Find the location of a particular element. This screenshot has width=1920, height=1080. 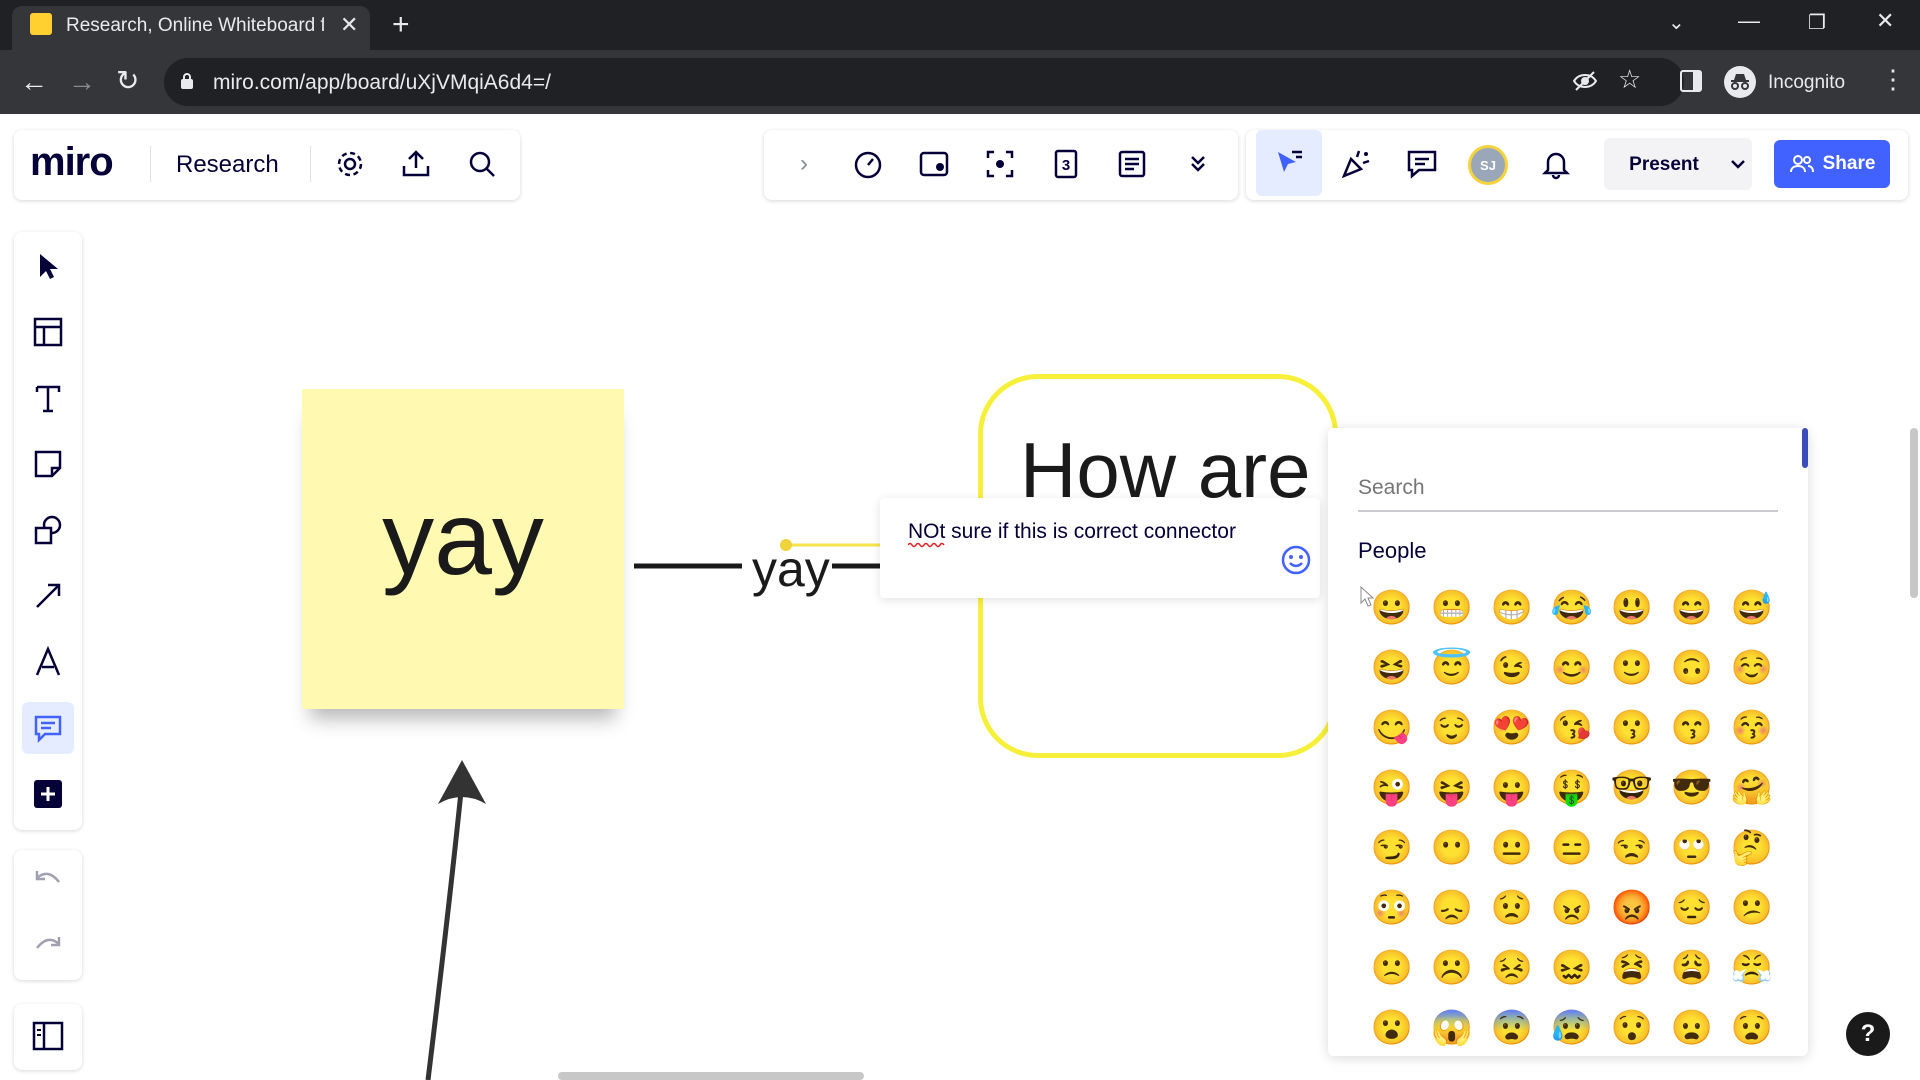

canvas-vertical-scrollbar is located at coordinates (1914, 513).